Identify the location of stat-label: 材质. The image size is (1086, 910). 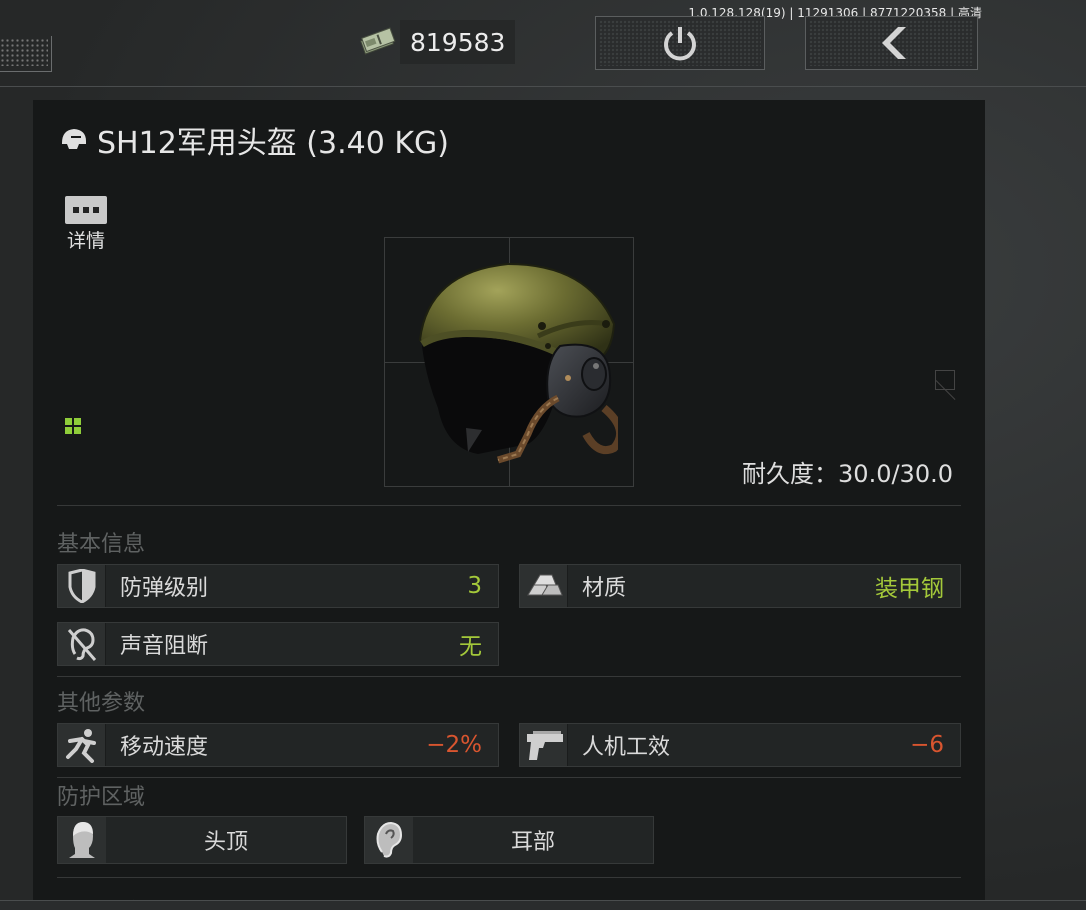
(604, 588).